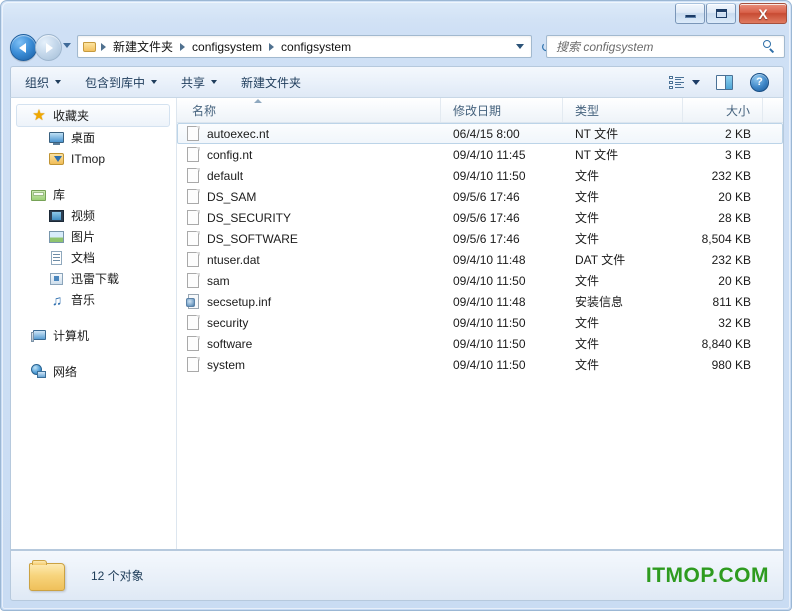 The height and width of the screenshot is (611, 792). I want to click on toolbar-new-folder-label: 新建文件夹, so click(271, 82).